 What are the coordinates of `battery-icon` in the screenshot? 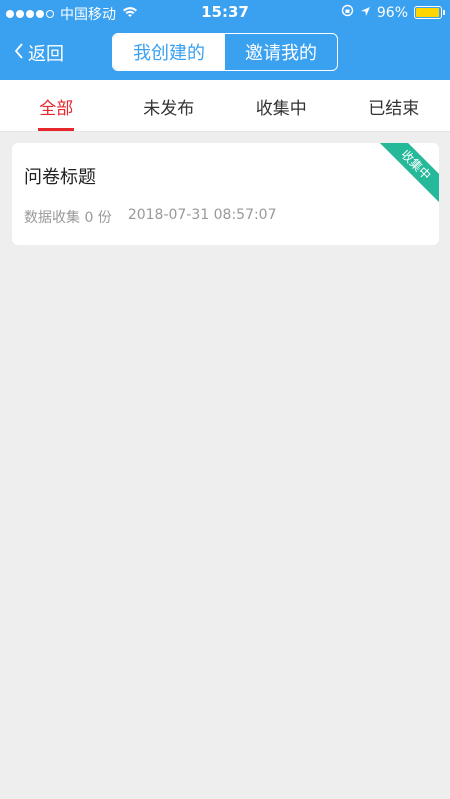 It's located at (429, 12).